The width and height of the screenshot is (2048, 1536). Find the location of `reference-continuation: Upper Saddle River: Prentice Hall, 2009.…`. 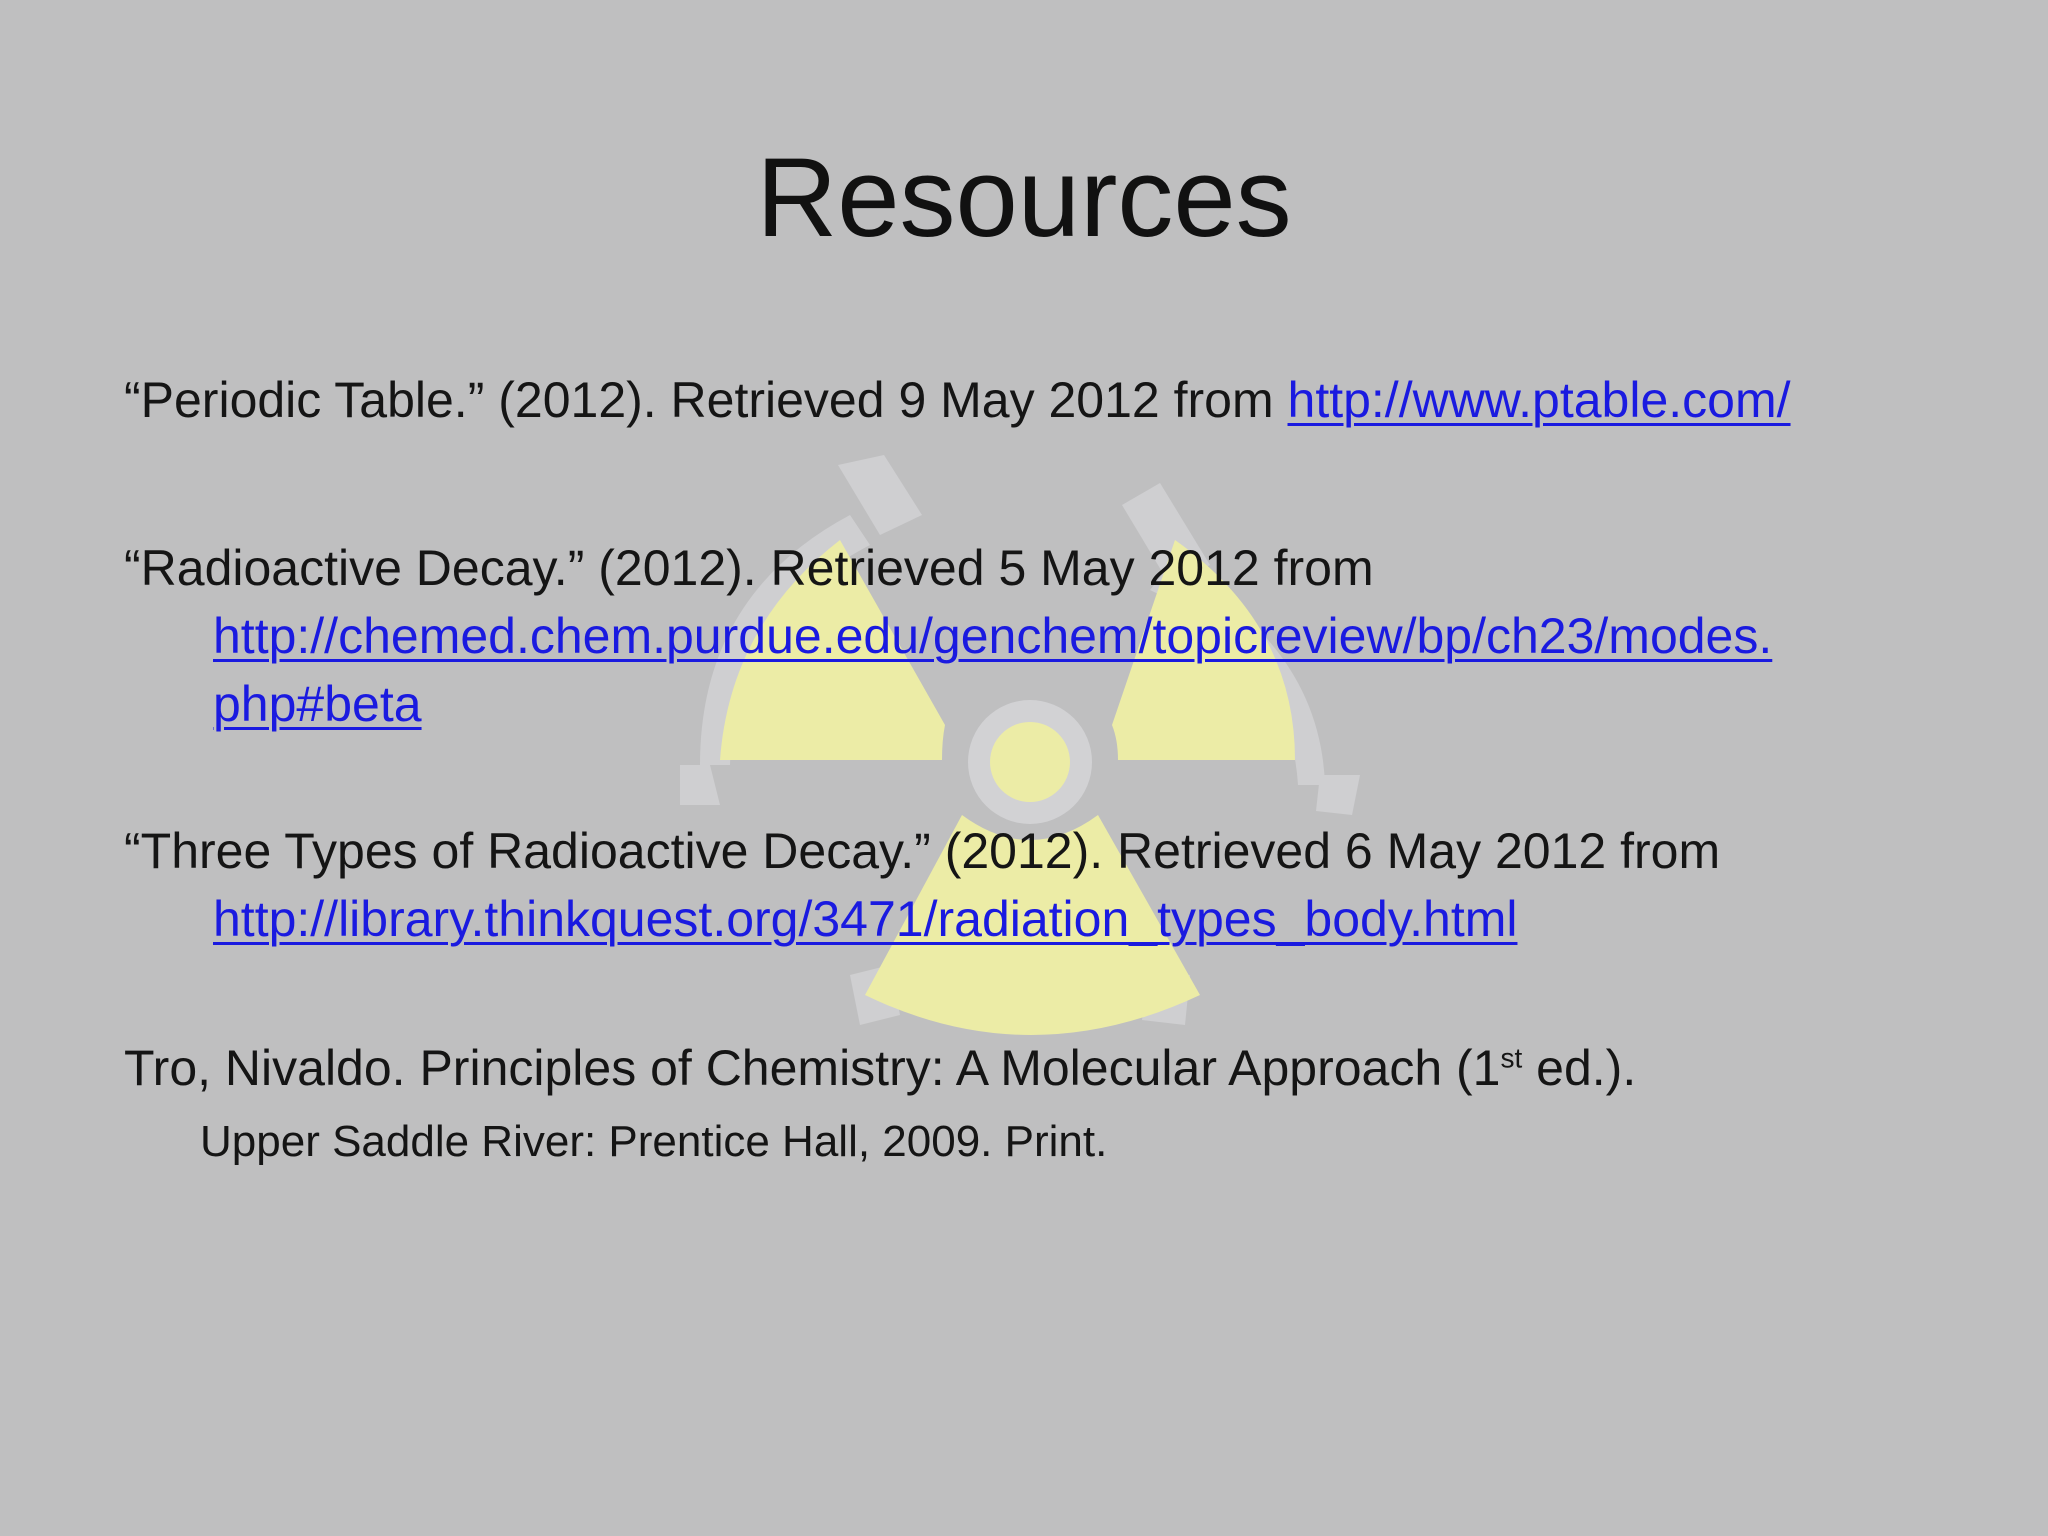

reference-continuation: Upper Saddle River: Prentice Hall, 2009.… is located at coordinates (654, 1141).